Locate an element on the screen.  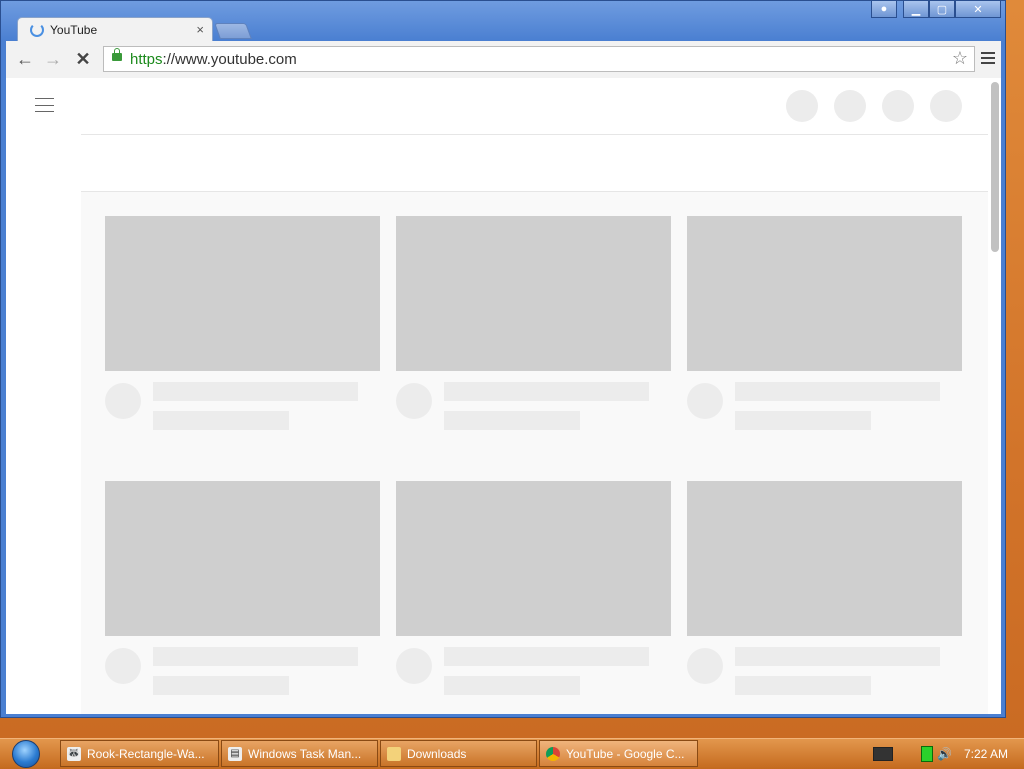
browser-toolbar: ← → ✕ https://www.youtube.com ☆ is located at coordinates (503, 60).